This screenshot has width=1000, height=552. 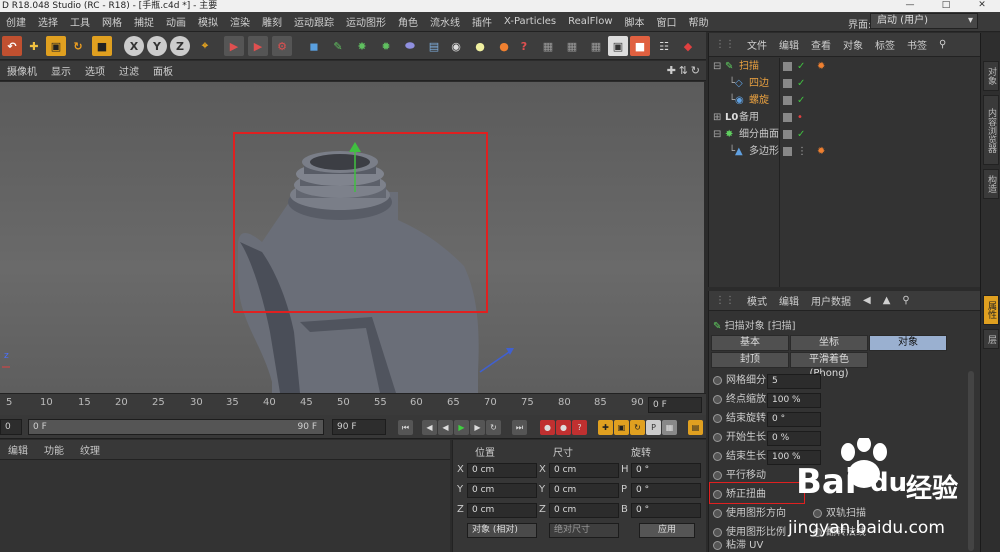 What do you see at coordinates (717, 117) in the screenshot?
I see `collapse-icon: ⊞` at bounding box center [717, 117].